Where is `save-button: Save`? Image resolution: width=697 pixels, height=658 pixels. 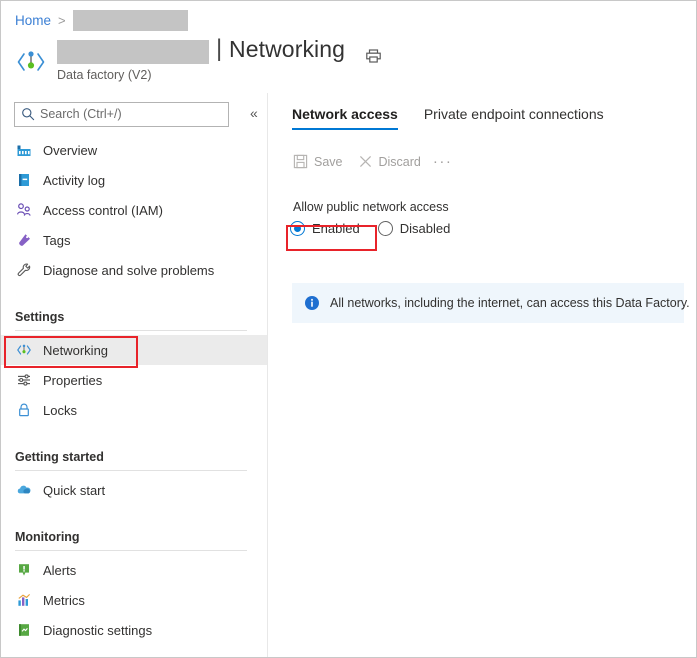
save-button: Save is located at coordinates (317, 161).